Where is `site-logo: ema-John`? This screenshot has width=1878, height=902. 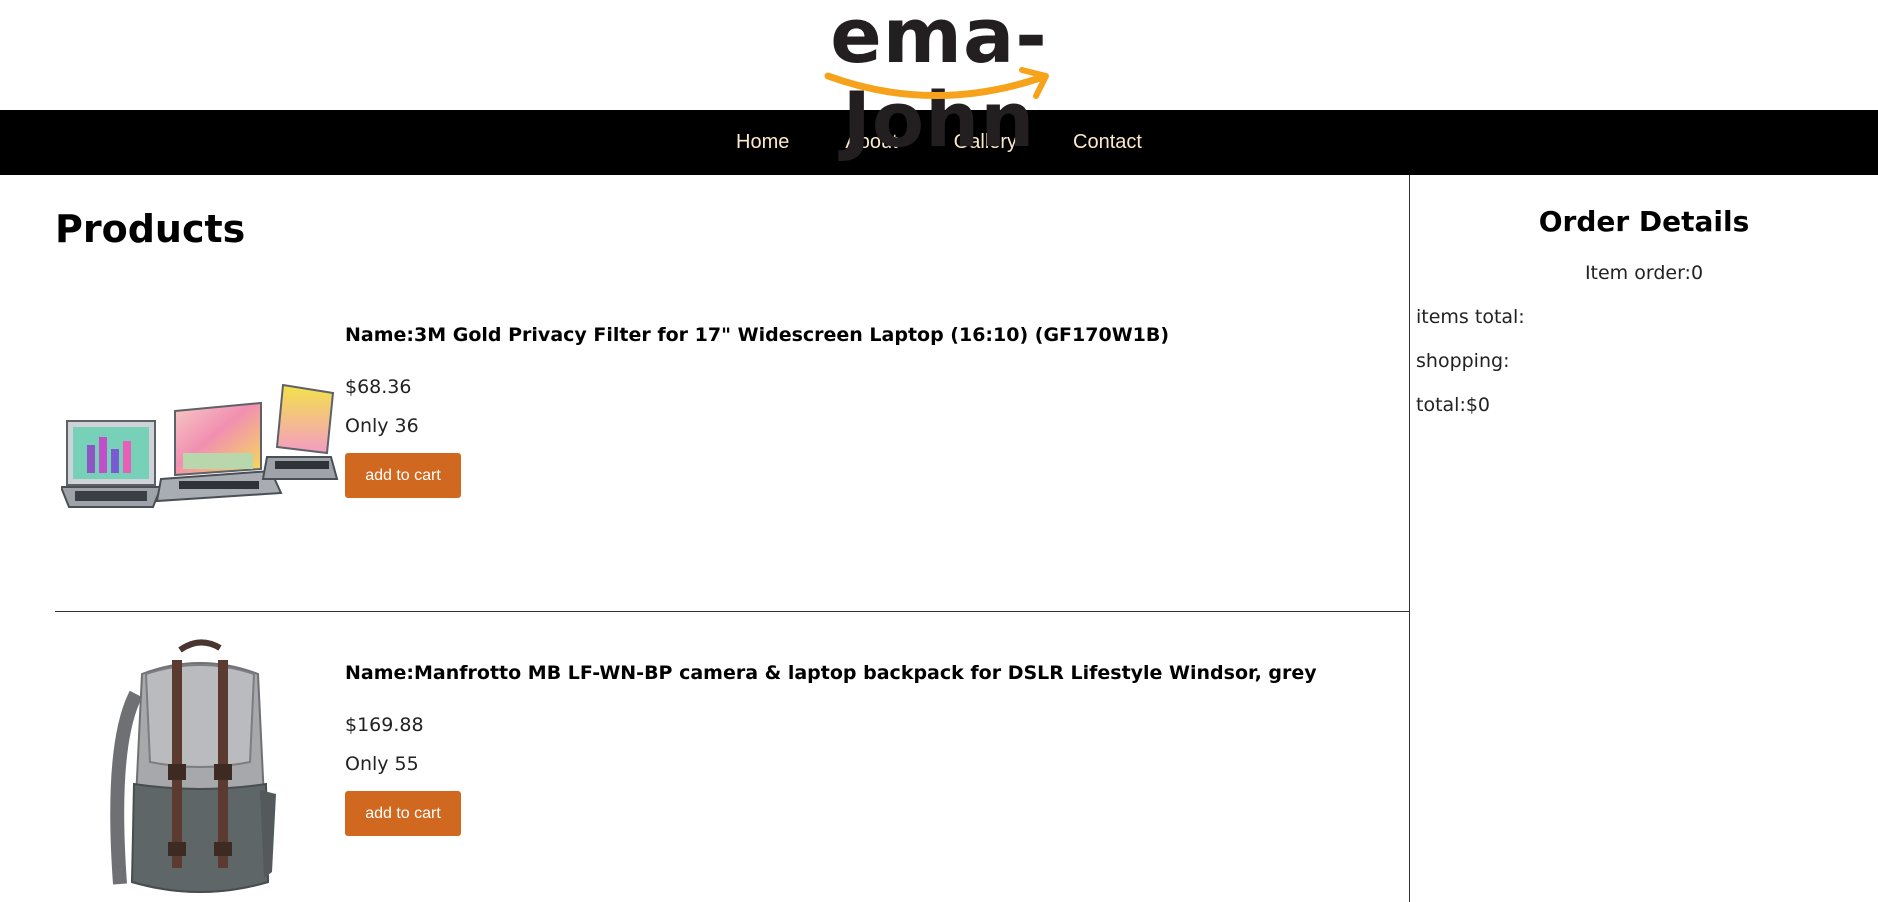
site-logo: ema-John is located at coordinates (939, 80).